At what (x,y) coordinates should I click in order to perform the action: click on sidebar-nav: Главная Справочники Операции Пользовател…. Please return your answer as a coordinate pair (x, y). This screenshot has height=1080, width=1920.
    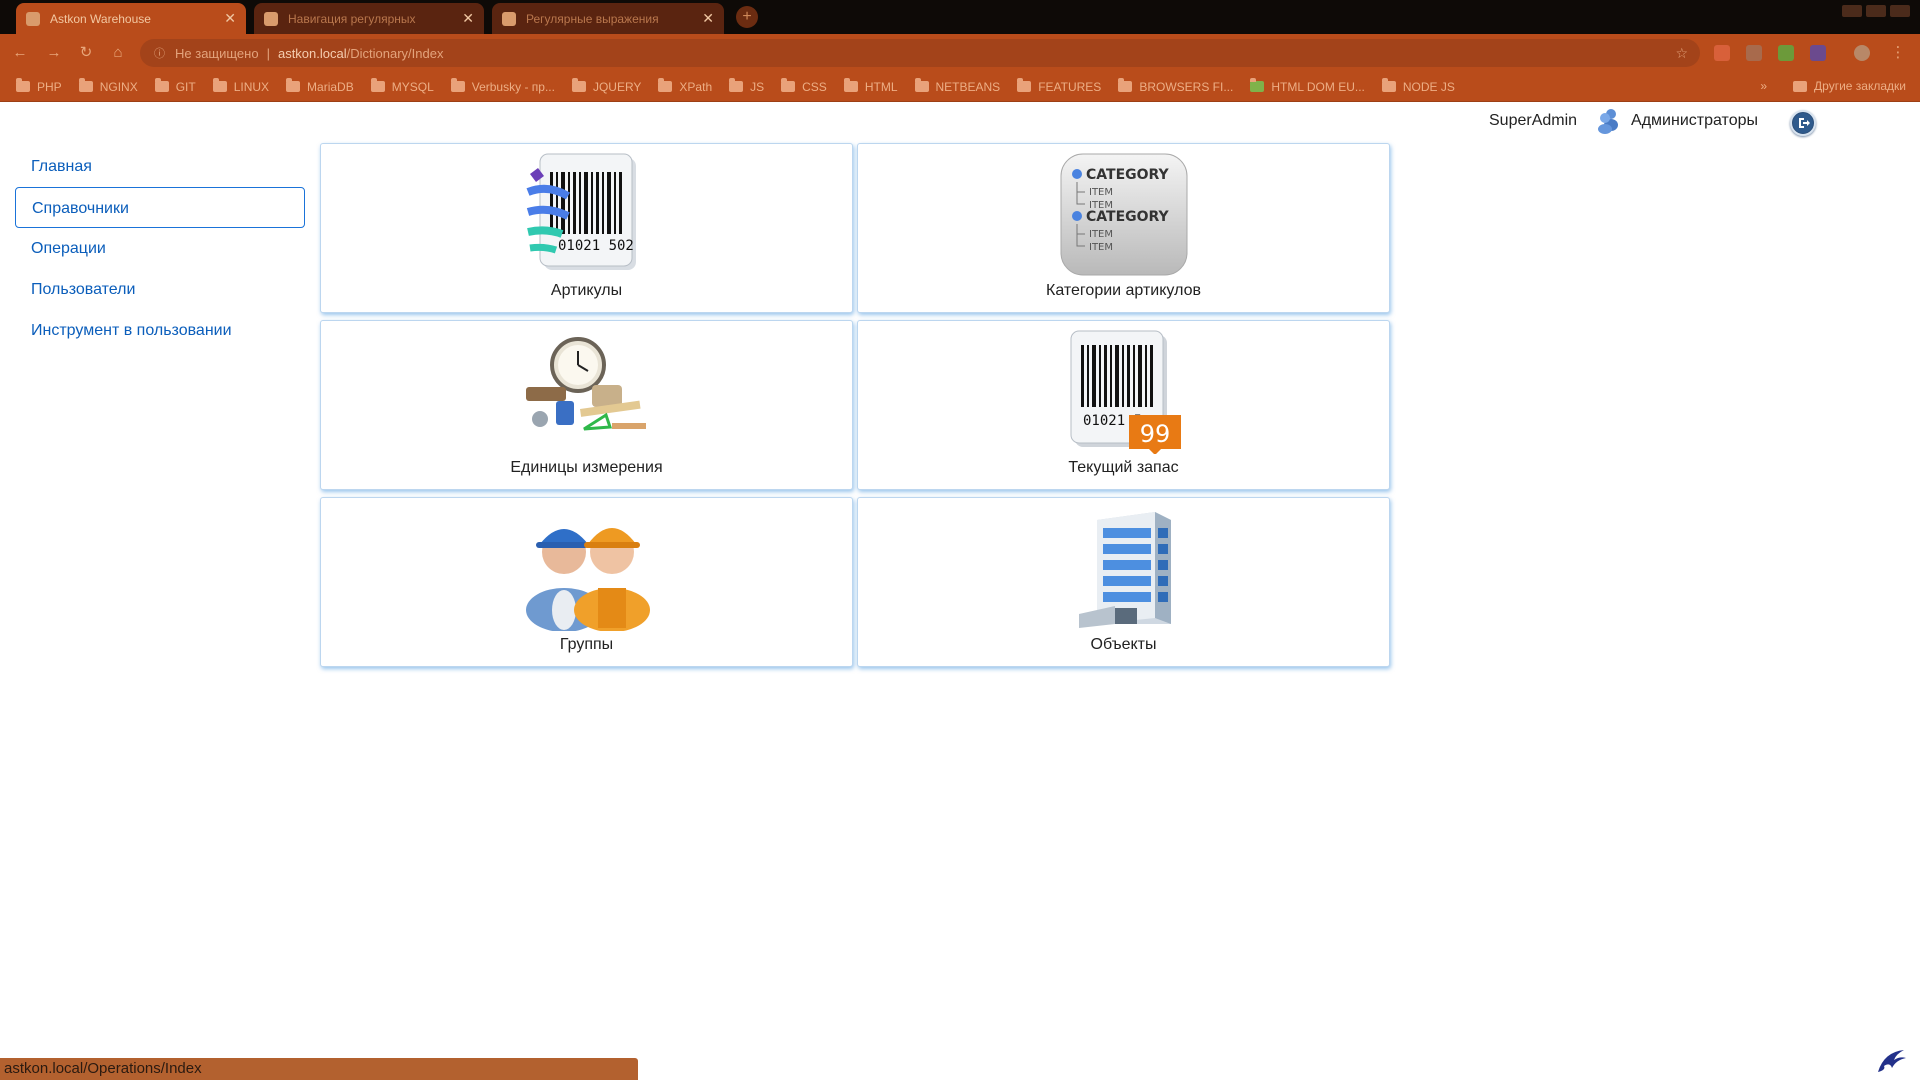
    Looking at the image, I should click on (160, 248).